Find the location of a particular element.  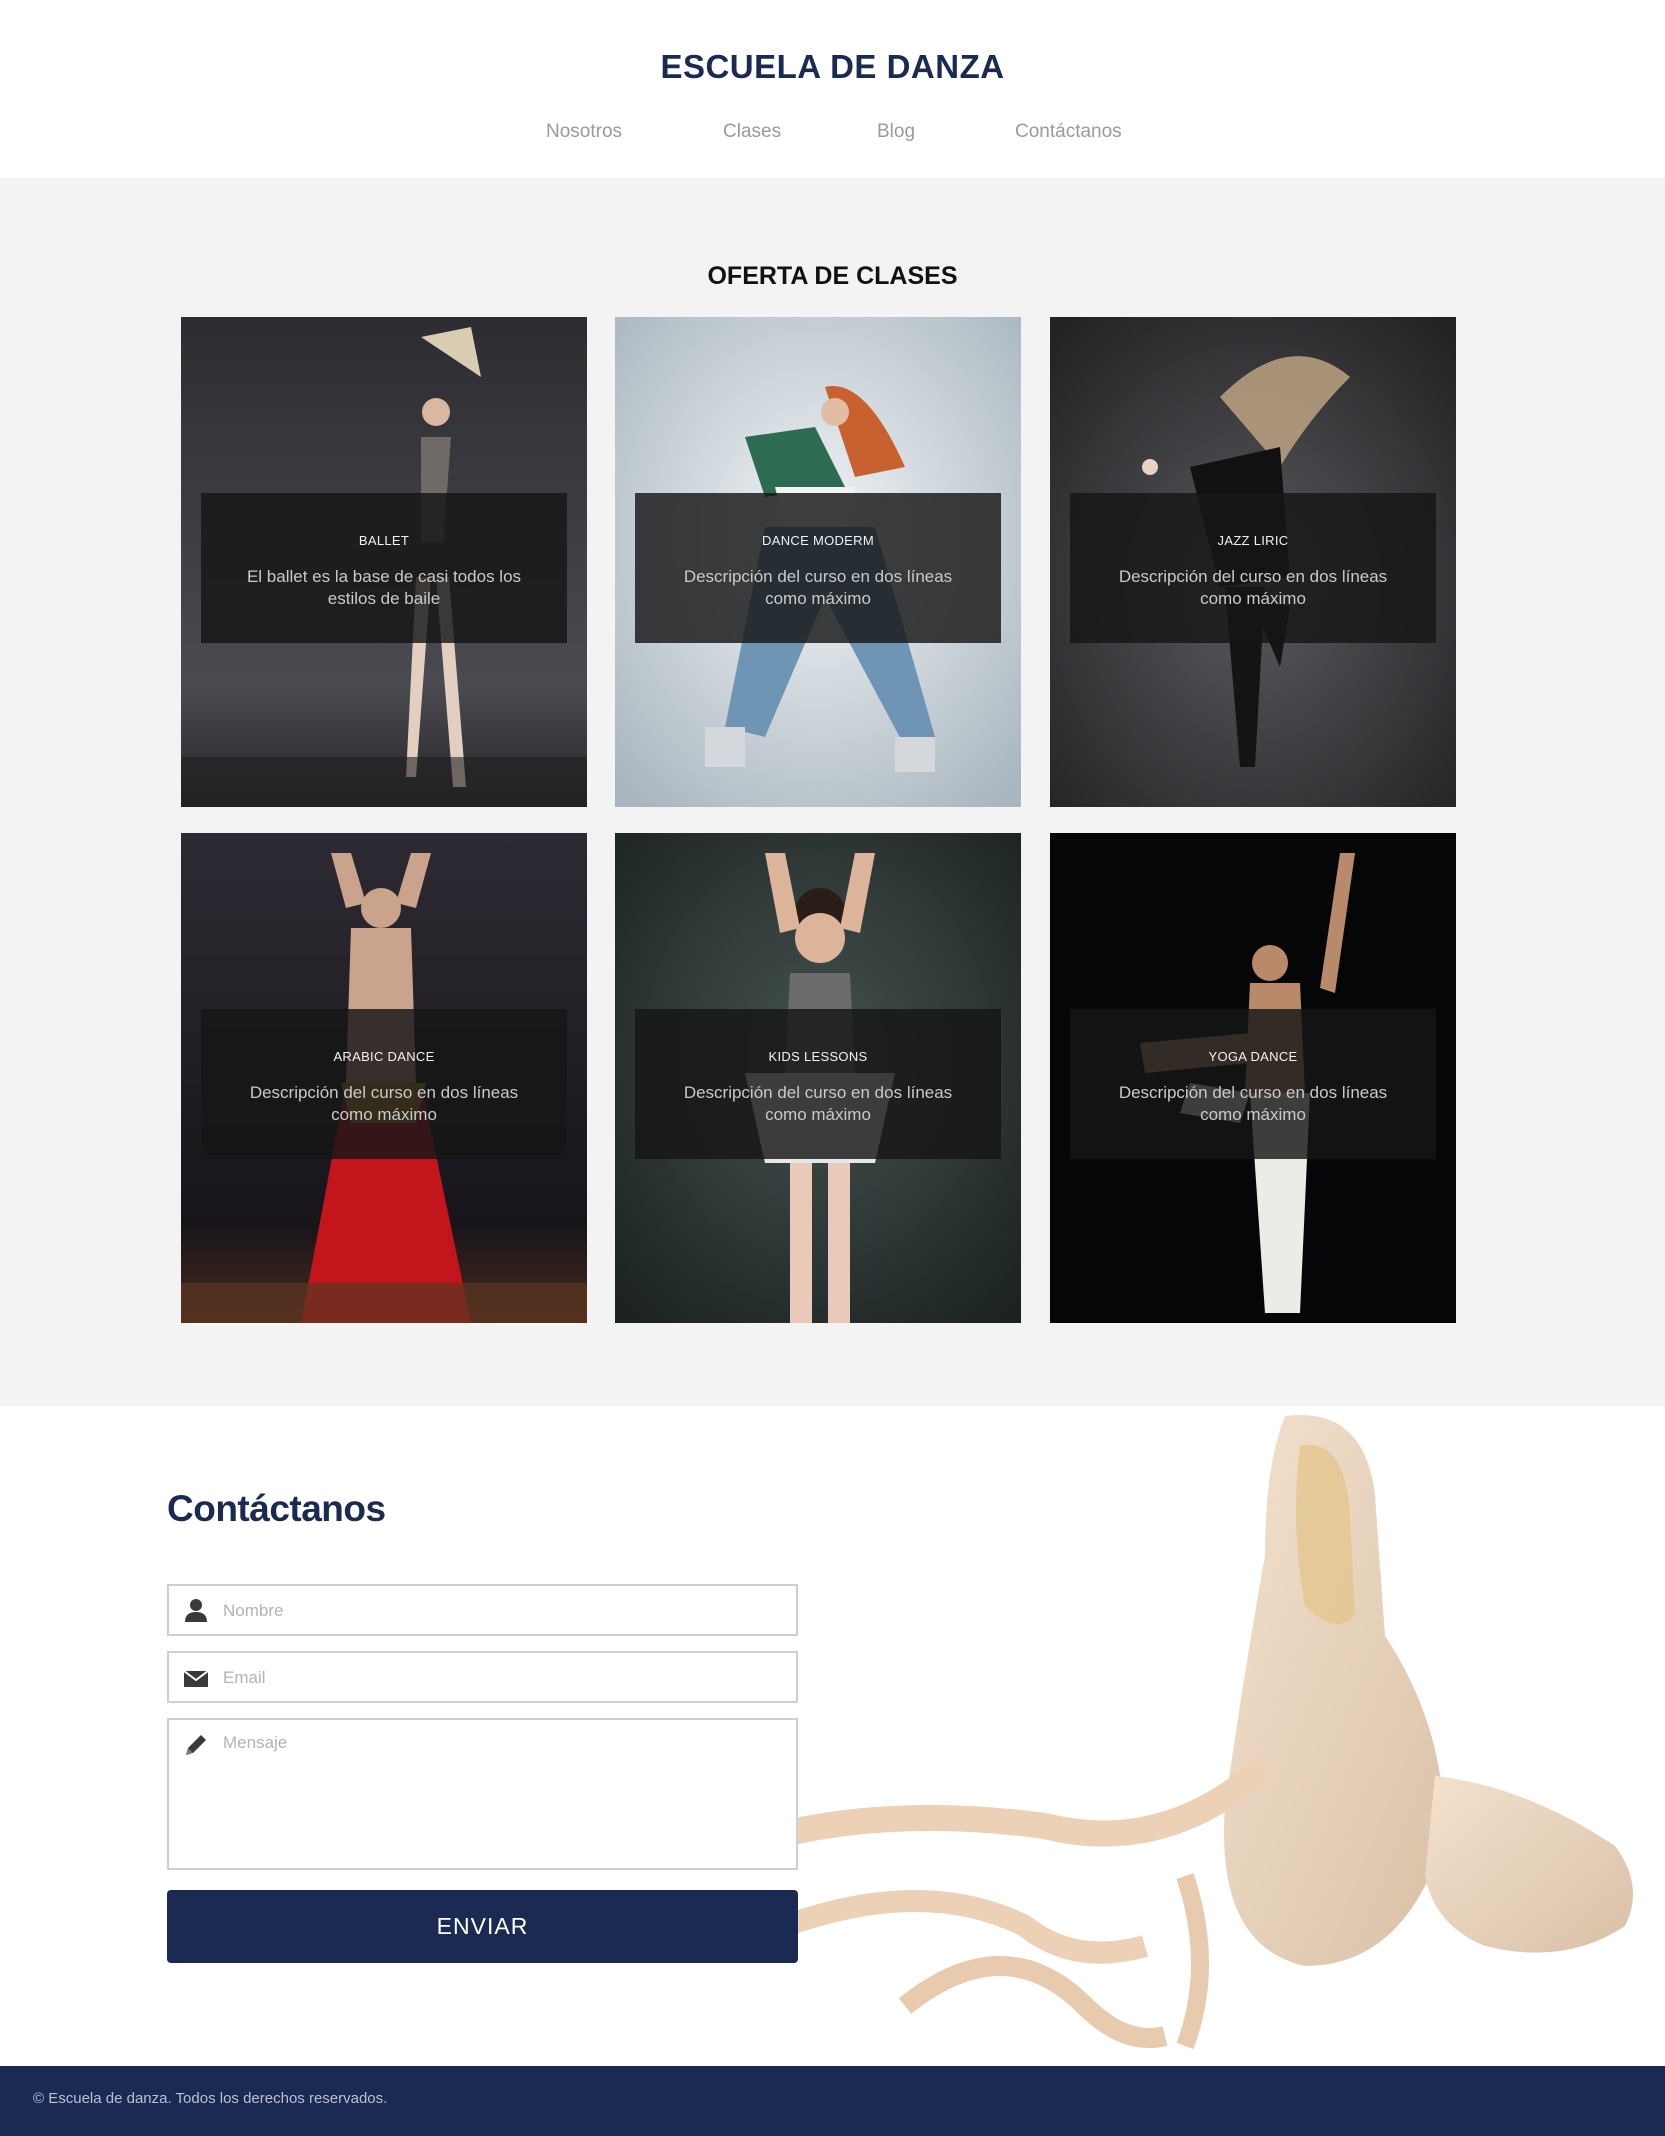

email-field is located at coordinates (482, 1677).